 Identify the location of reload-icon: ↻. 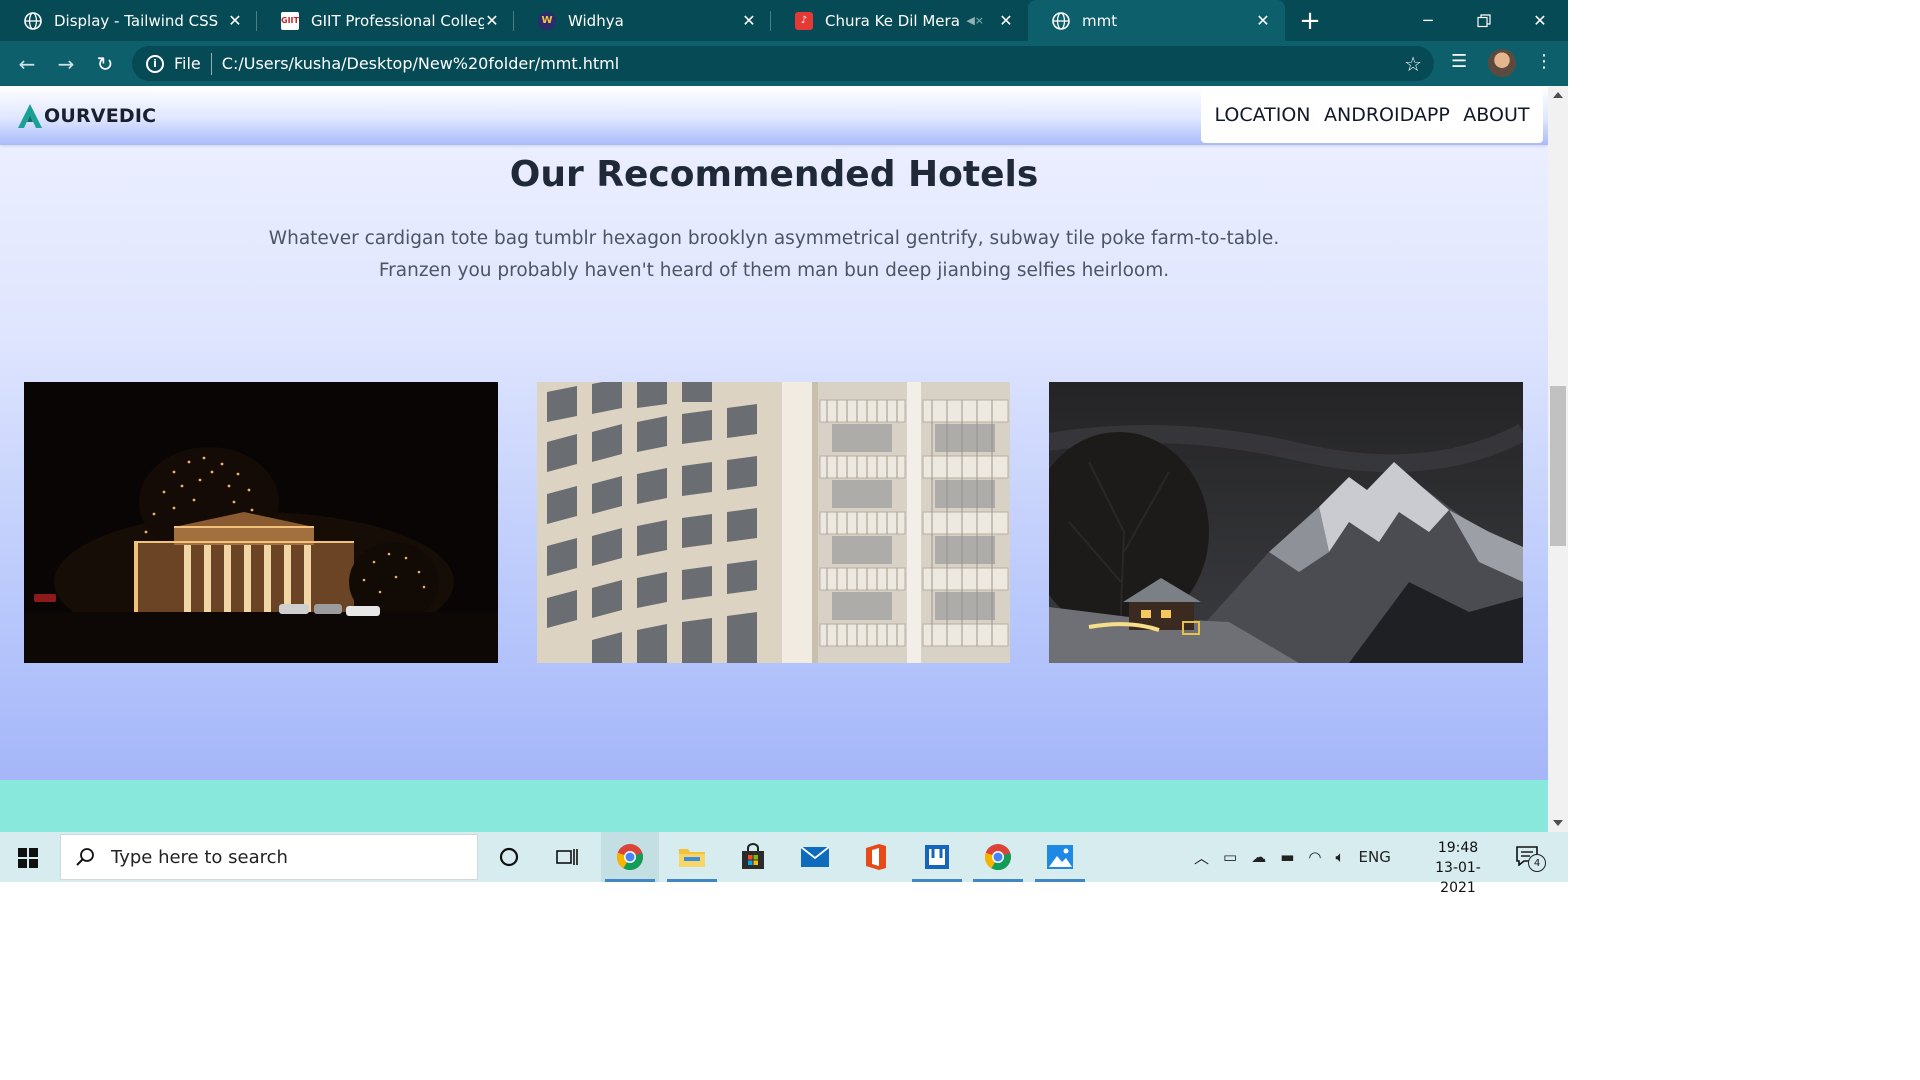
(105, 64).